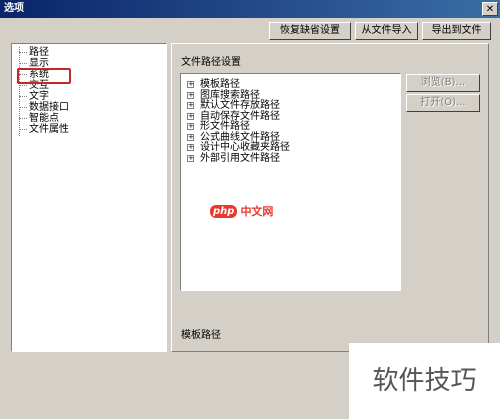 The width and height of the screenshot is (500, 419). Describe the element at coordinates (240, 116) in the screenshot. I see `path-item-4: 自动保存文件路径` at that location.